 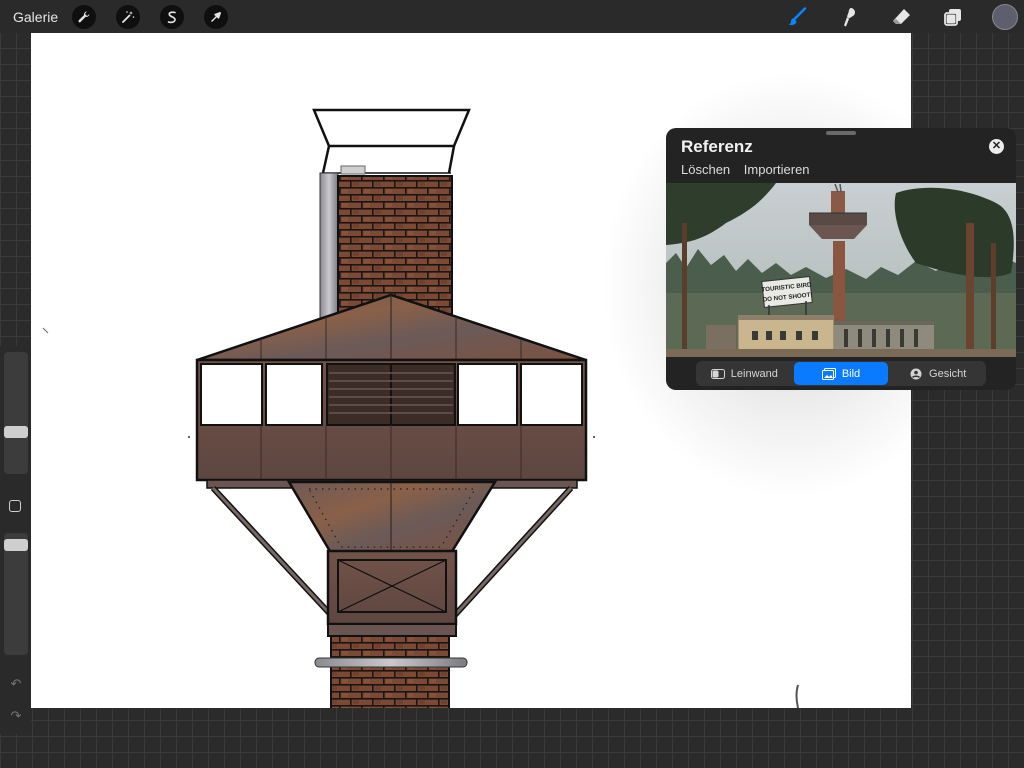 I want to click on magic-wand-icon, so click(x=128, y=16).